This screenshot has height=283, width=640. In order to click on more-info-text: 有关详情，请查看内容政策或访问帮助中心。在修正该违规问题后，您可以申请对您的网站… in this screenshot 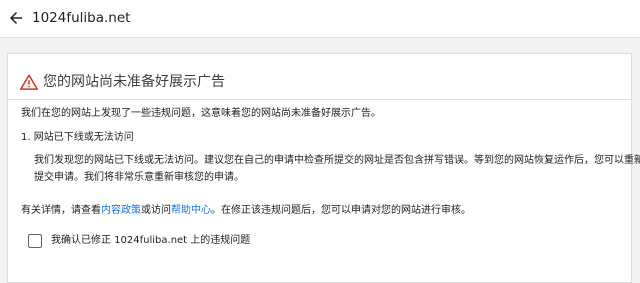, I will do `click(246, 210)`.